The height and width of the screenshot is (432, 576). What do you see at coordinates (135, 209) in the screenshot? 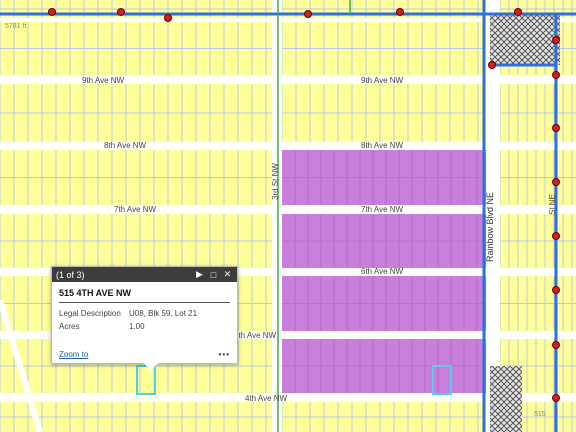
I see `street-label-7th-ave-west: 7th Ave NW` at bounding box center [135, 209].